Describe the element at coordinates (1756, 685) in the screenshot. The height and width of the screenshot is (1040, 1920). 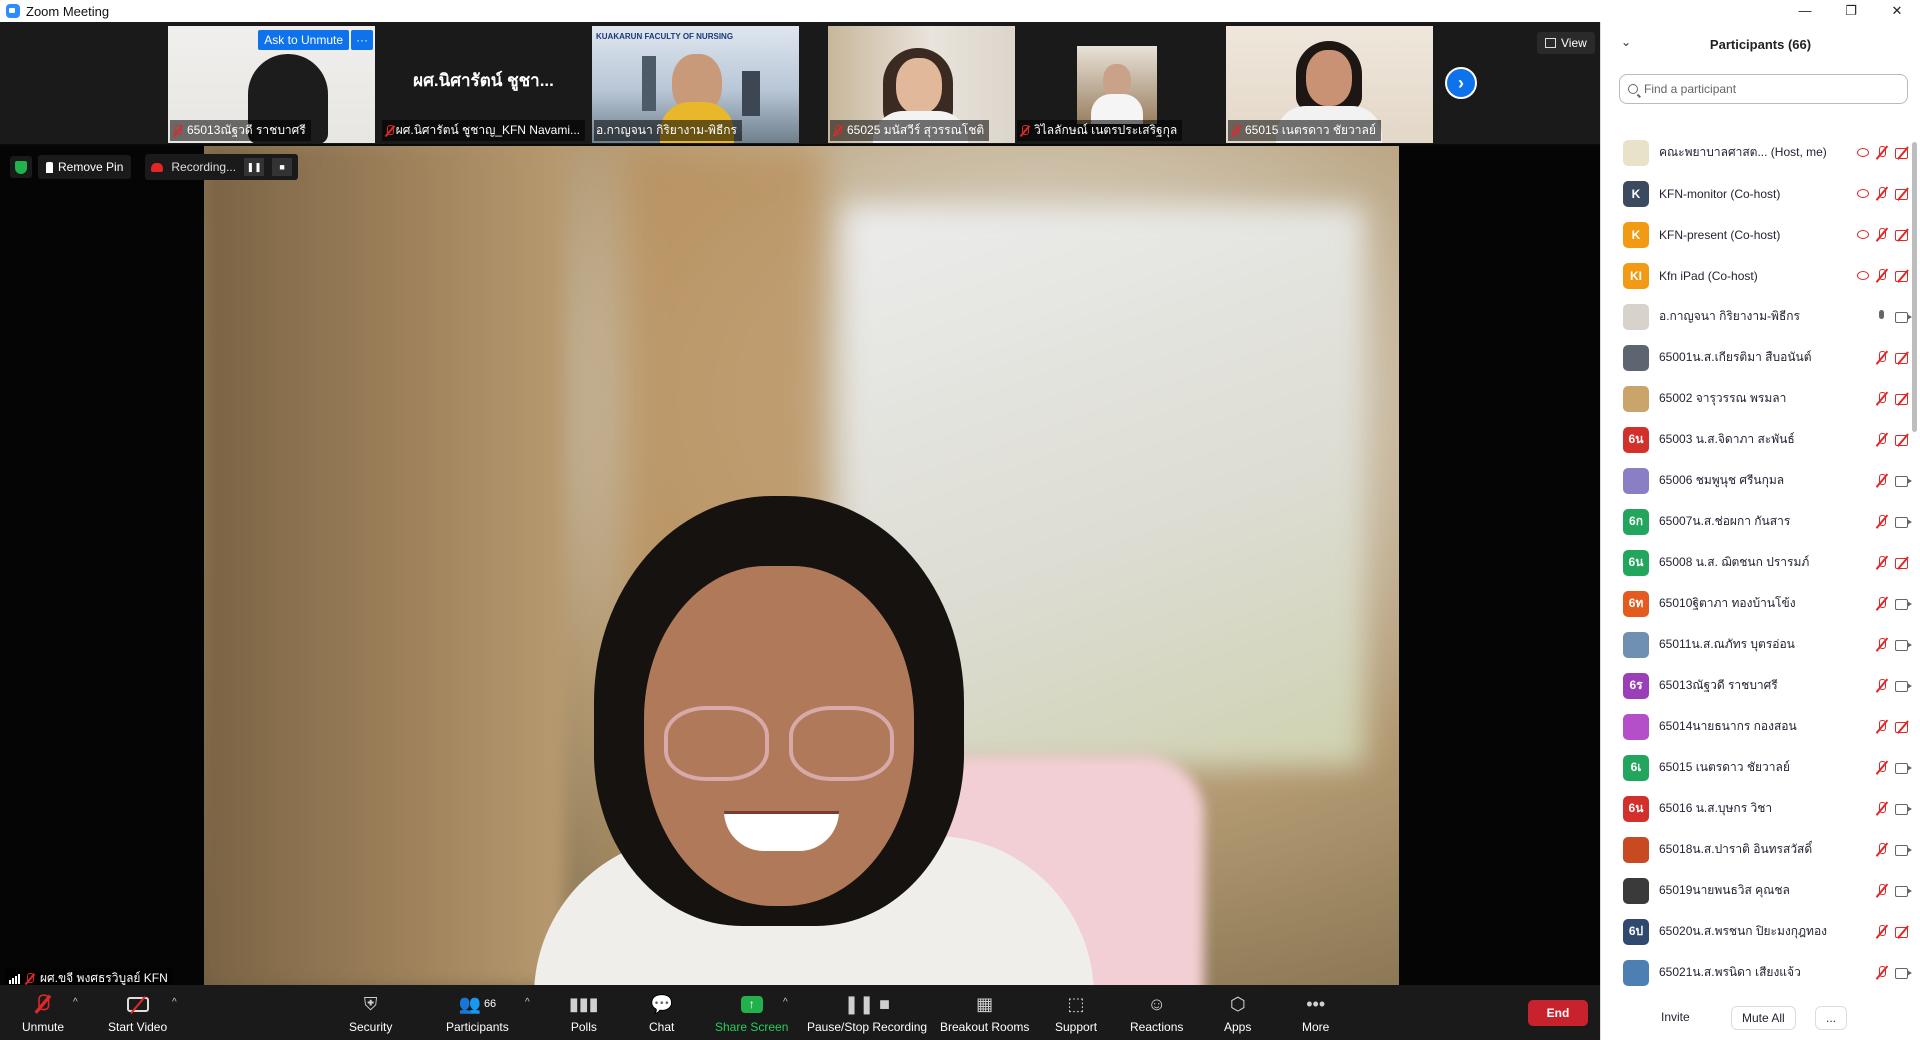
I see `participant-row: 6ร 65013ณัฐวดี ราชบาศรี` at that location.